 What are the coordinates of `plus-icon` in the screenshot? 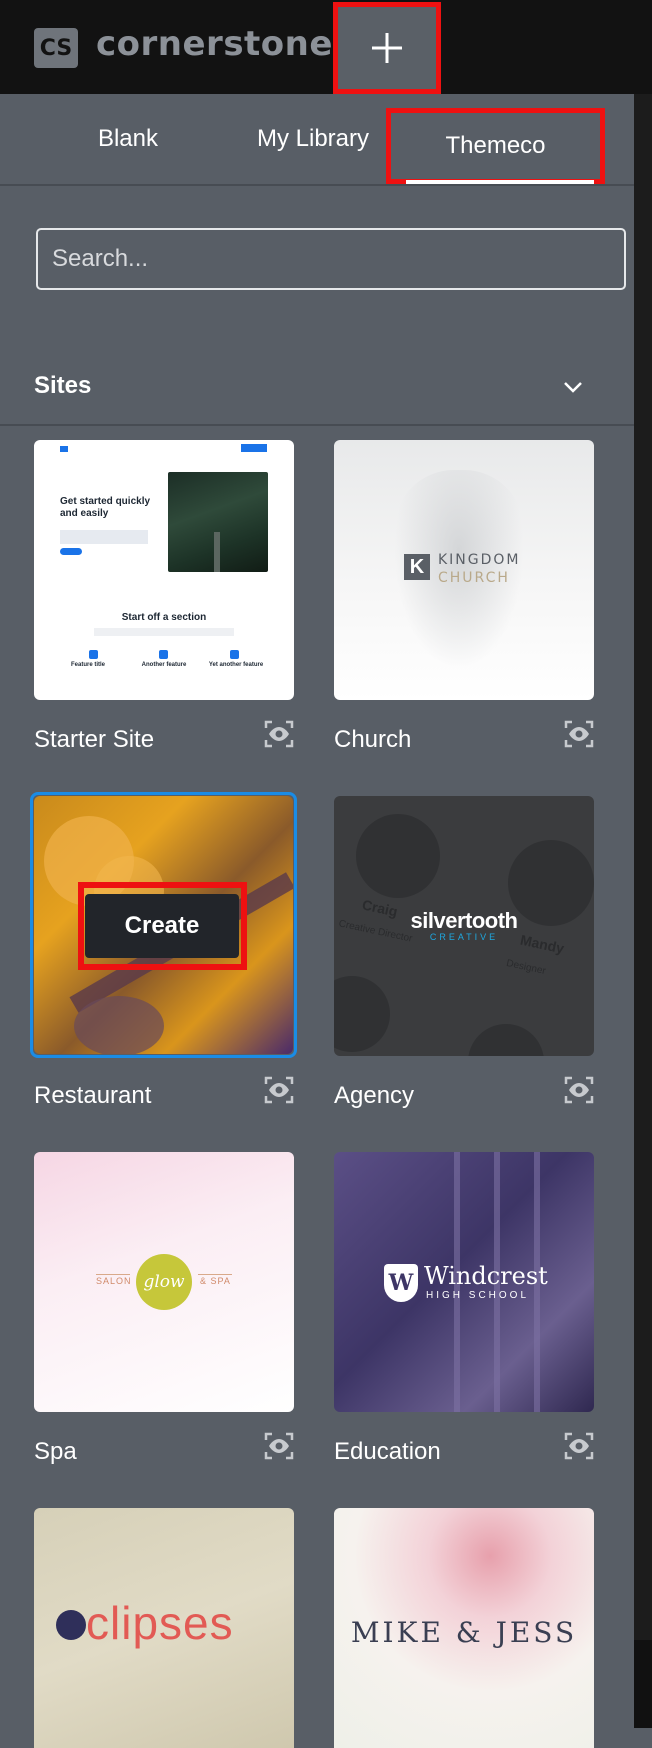 It's located at (387, 48).